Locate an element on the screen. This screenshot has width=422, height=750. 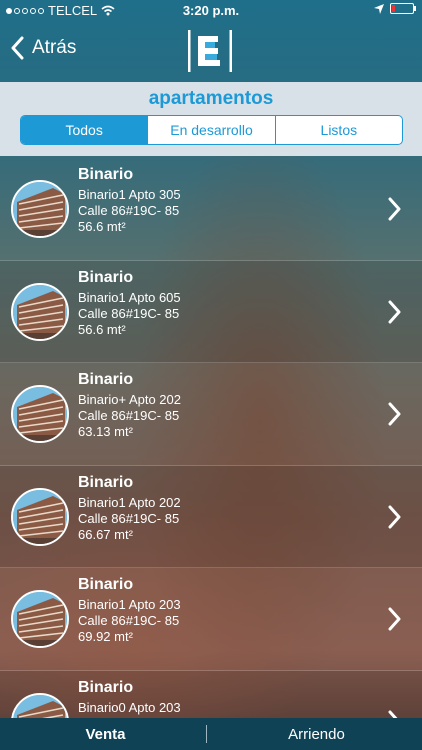
segmented-control: Todos En desarrollo Listos is located at coordinates (211, 130).